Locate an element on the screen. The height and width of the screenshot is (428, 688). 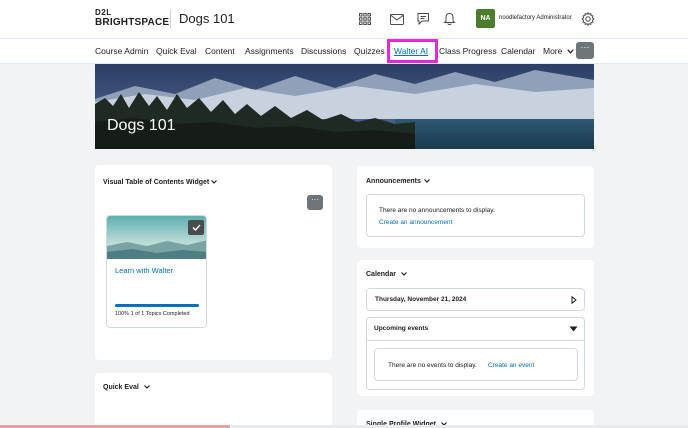
nav-quizzes: Quizzes is located at coordinates (369, 51).